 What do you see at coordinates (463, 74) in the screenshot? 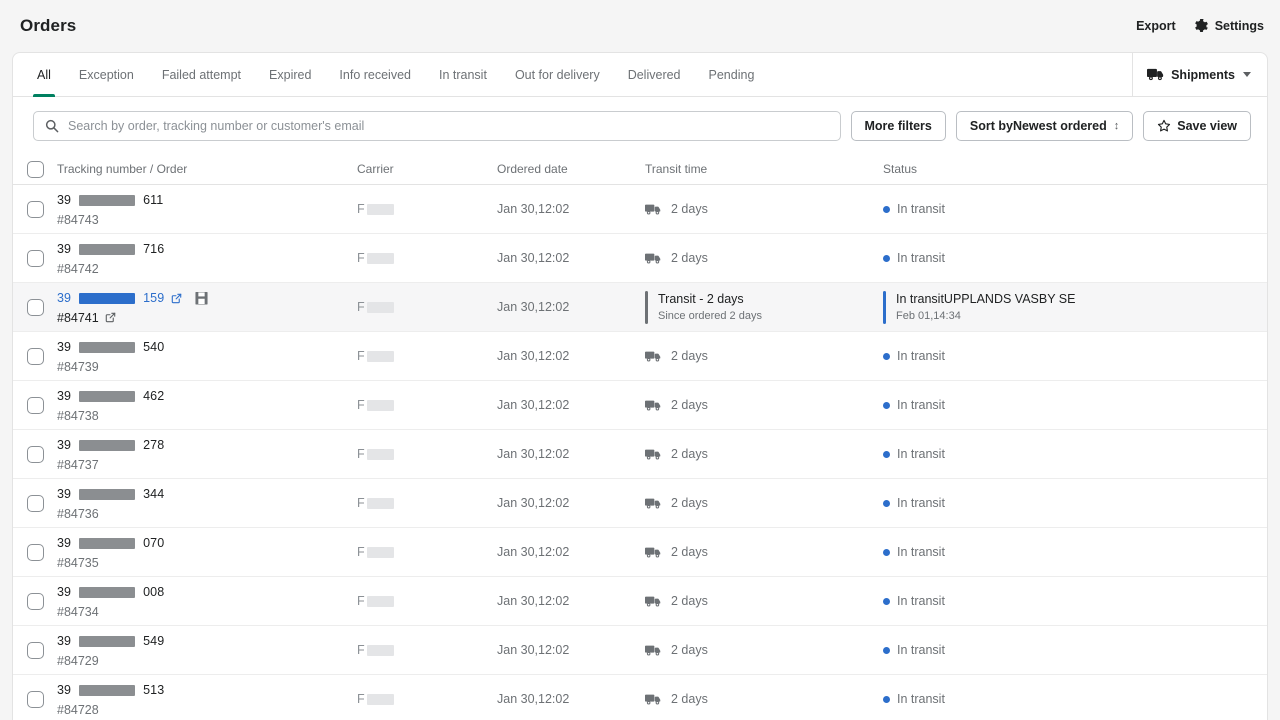
I see `tab-in-transit: In transit` at bounding box center [463, 74].